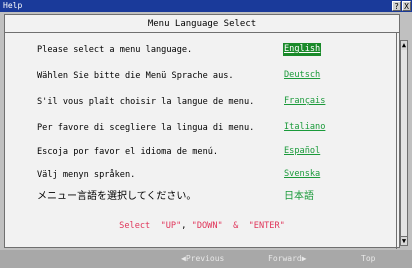 The width and height of the screenshot is (412, 268). What do you see at coordinates (86, 175) in the screenshot?
I see `prompt-swedish: Välj menyn språken.` at bounding box center [86, 175].